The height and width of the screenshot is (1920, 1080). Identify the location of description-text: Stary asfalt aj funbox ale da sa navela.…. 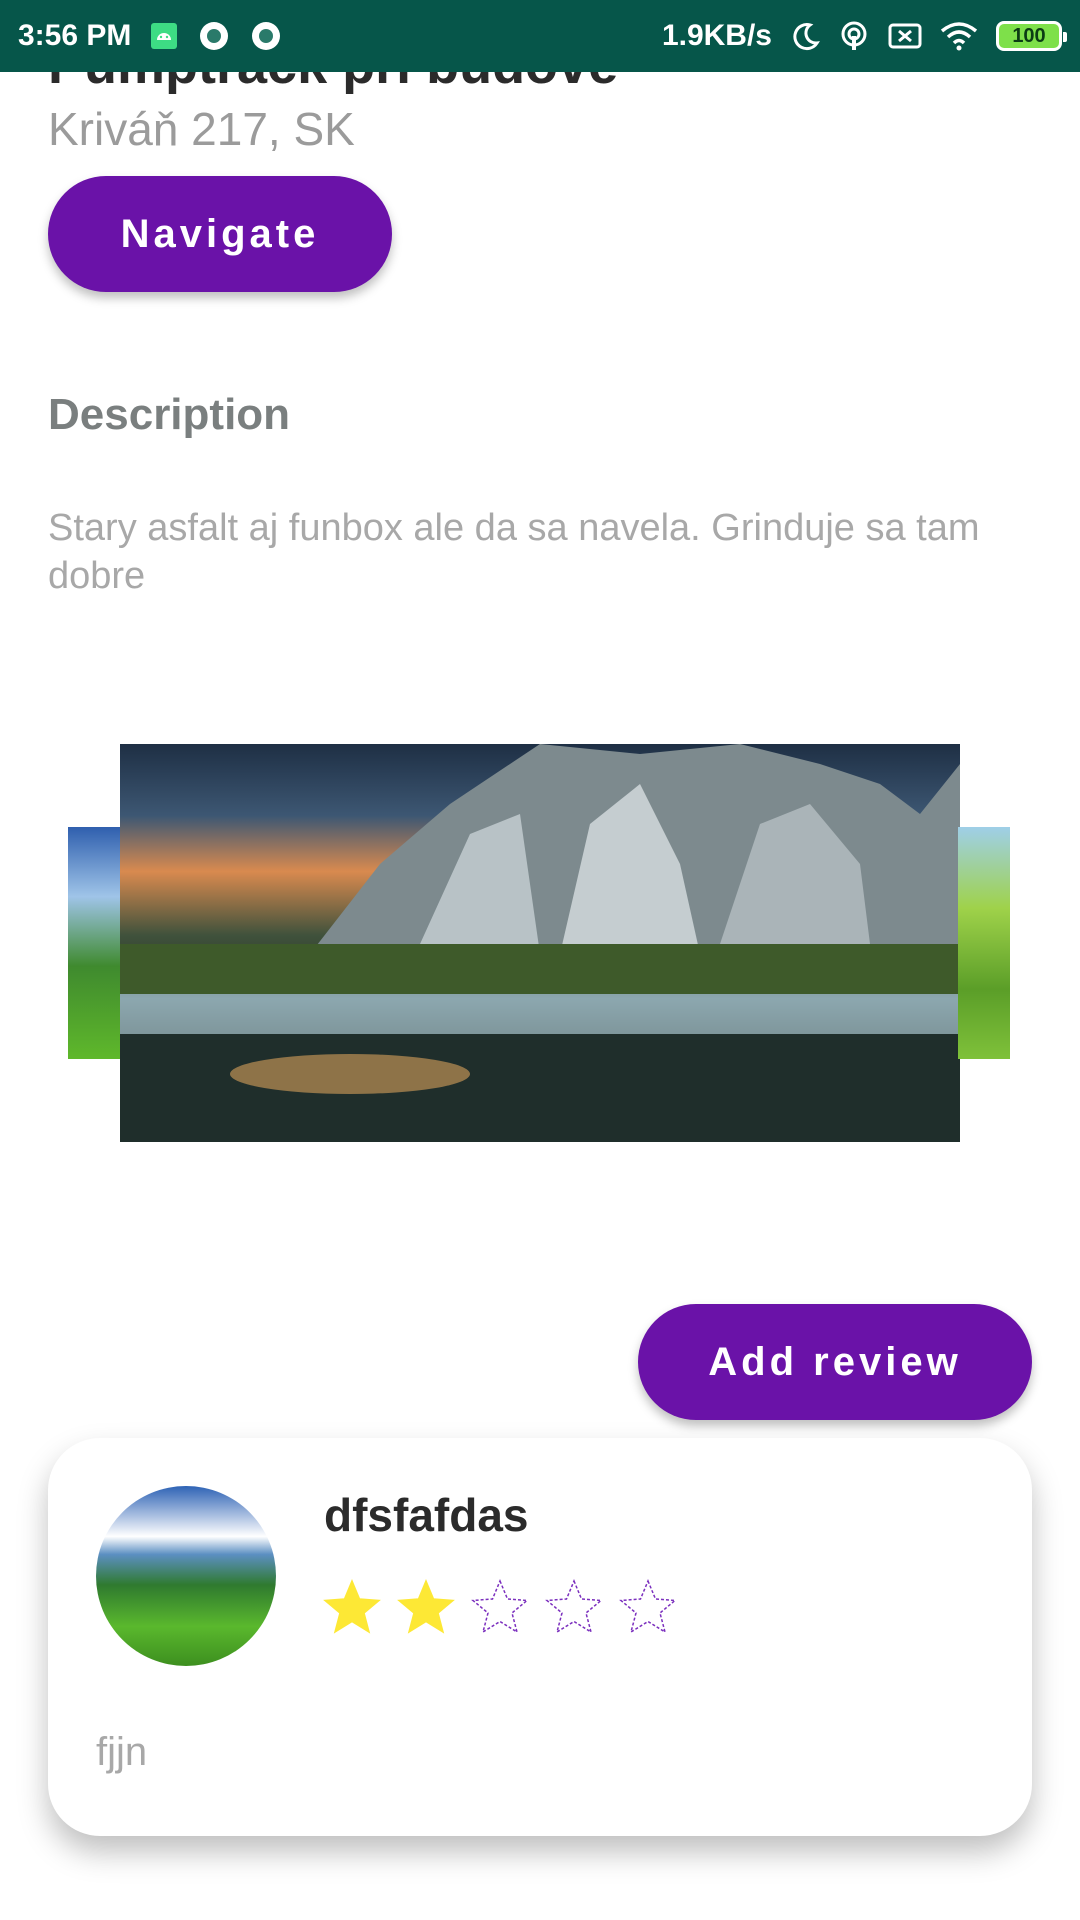
(514, 552).